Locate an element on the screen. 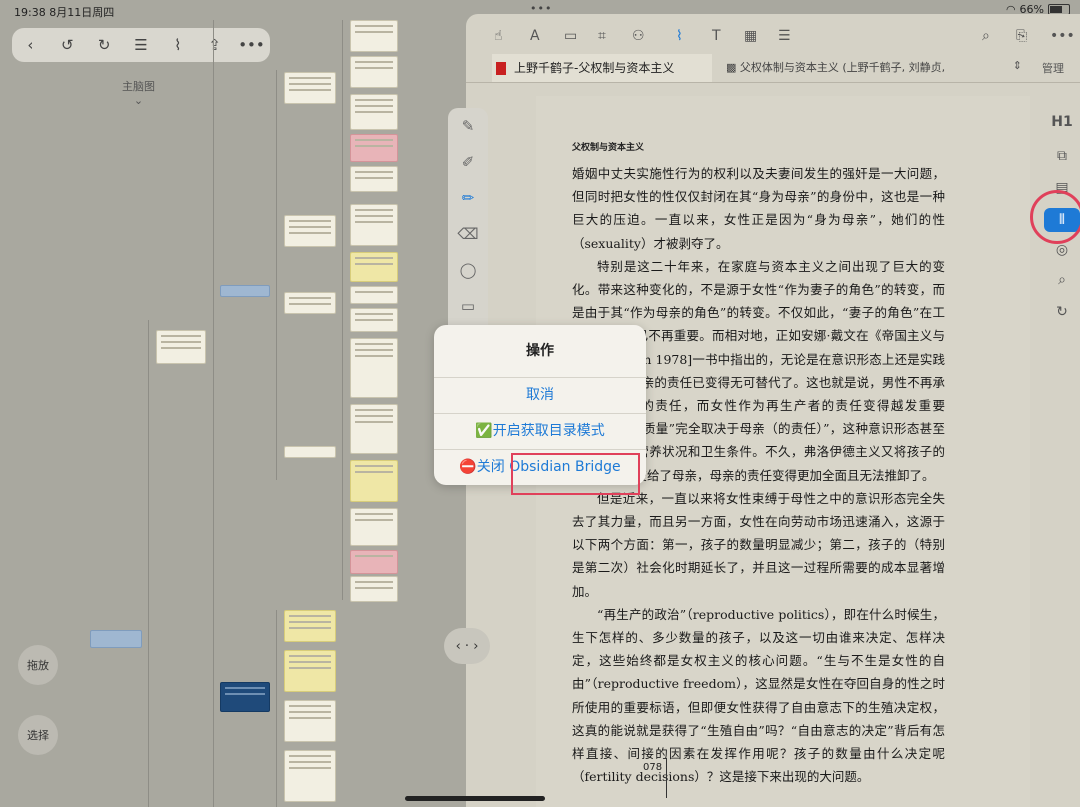 The image size is (1080, 807). status-time: 19:38 8月11日周四 is located at coordinates (64, 12).